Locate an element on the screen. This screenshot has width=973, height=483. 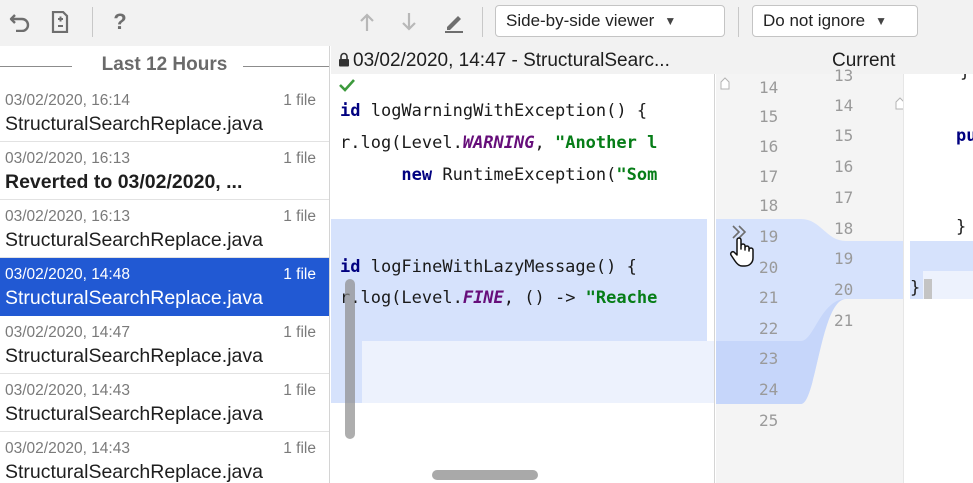
arrow-up-icon is located at coordinates (367, 22).